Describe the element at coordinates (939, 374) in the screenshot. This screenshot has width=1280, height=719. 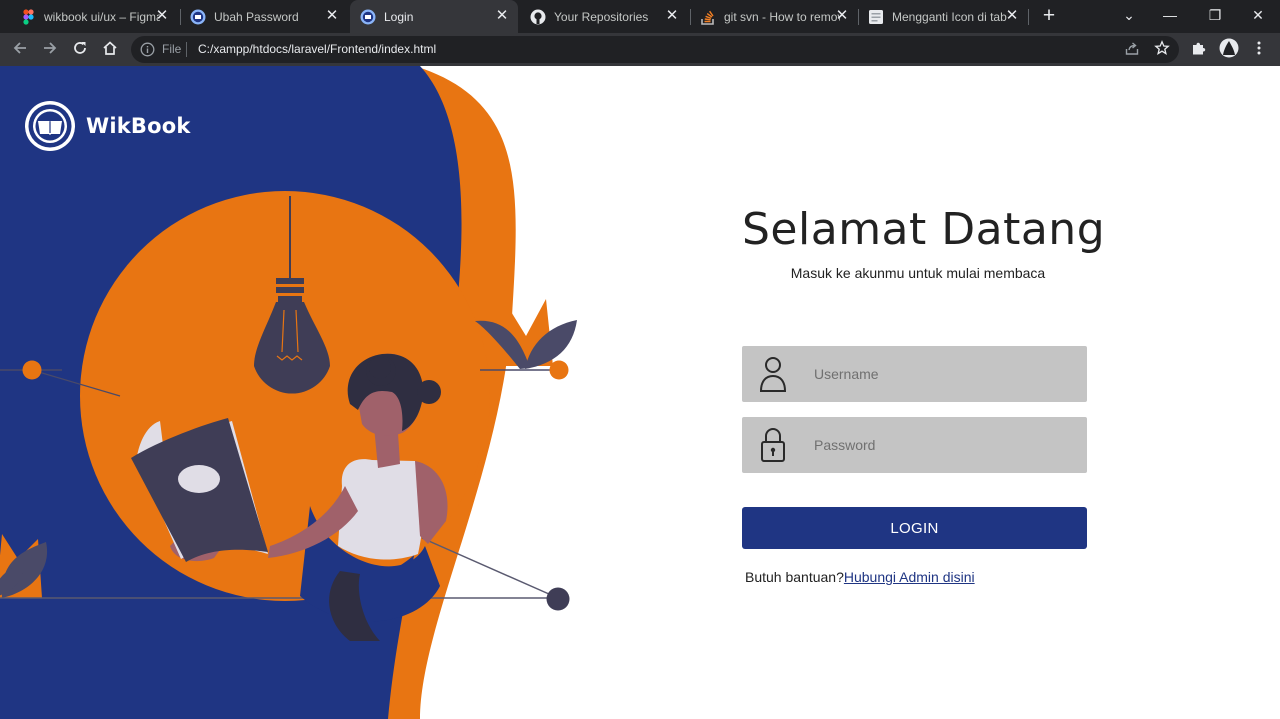
I see `username-input` at that location.